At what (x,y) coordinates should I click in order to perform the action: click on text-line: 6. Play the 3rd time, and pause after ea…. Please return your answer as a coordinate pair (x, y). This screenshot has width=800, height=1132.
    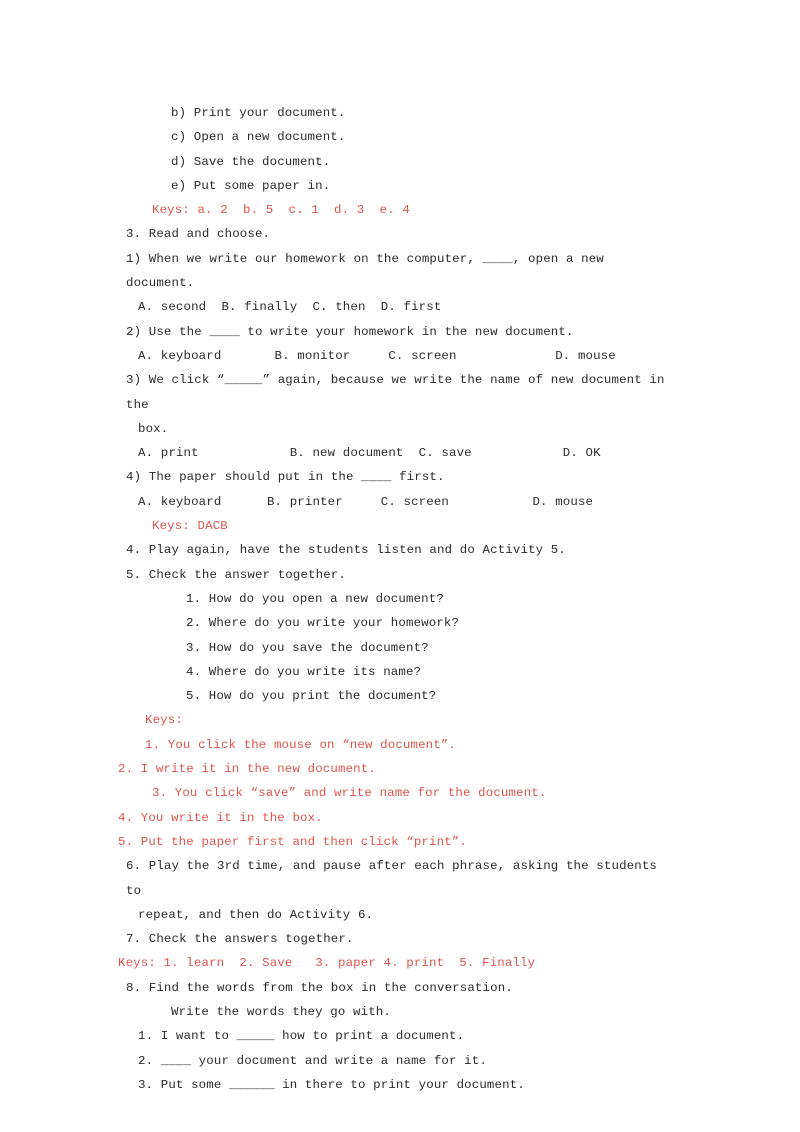
    Looking at the image, I should click on (395, 878).